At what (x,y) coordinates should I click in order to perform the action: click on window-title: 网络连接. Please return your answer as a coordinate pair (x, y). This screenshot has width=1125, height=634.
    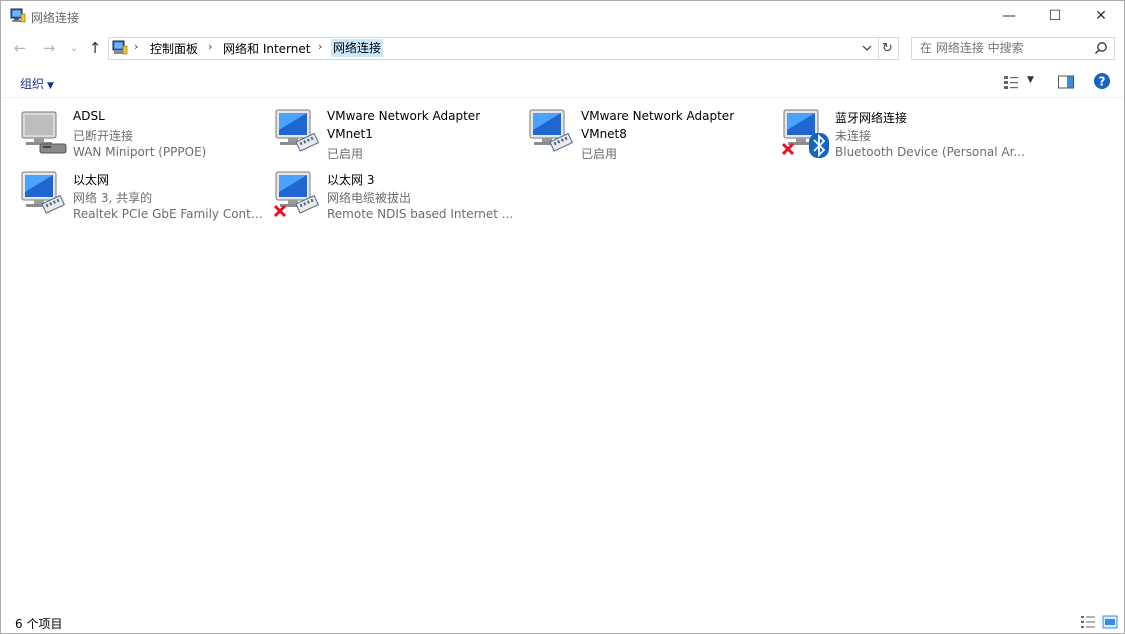
    Looking at the image, I should click on (55, 18).